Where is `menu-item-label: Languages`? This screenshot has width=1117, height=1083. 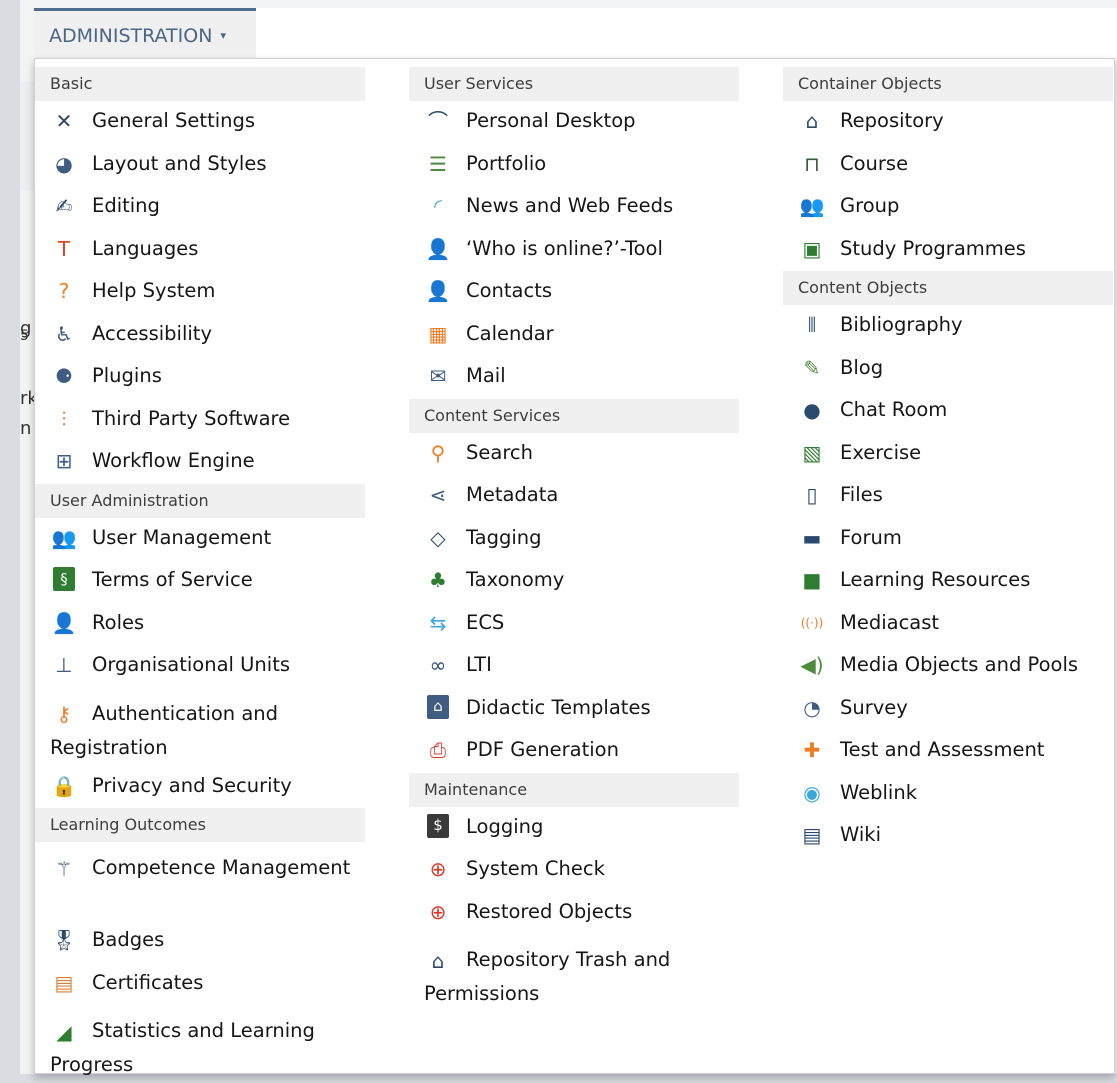 menu-item-label: Languages is located at coordinates (145, 248).